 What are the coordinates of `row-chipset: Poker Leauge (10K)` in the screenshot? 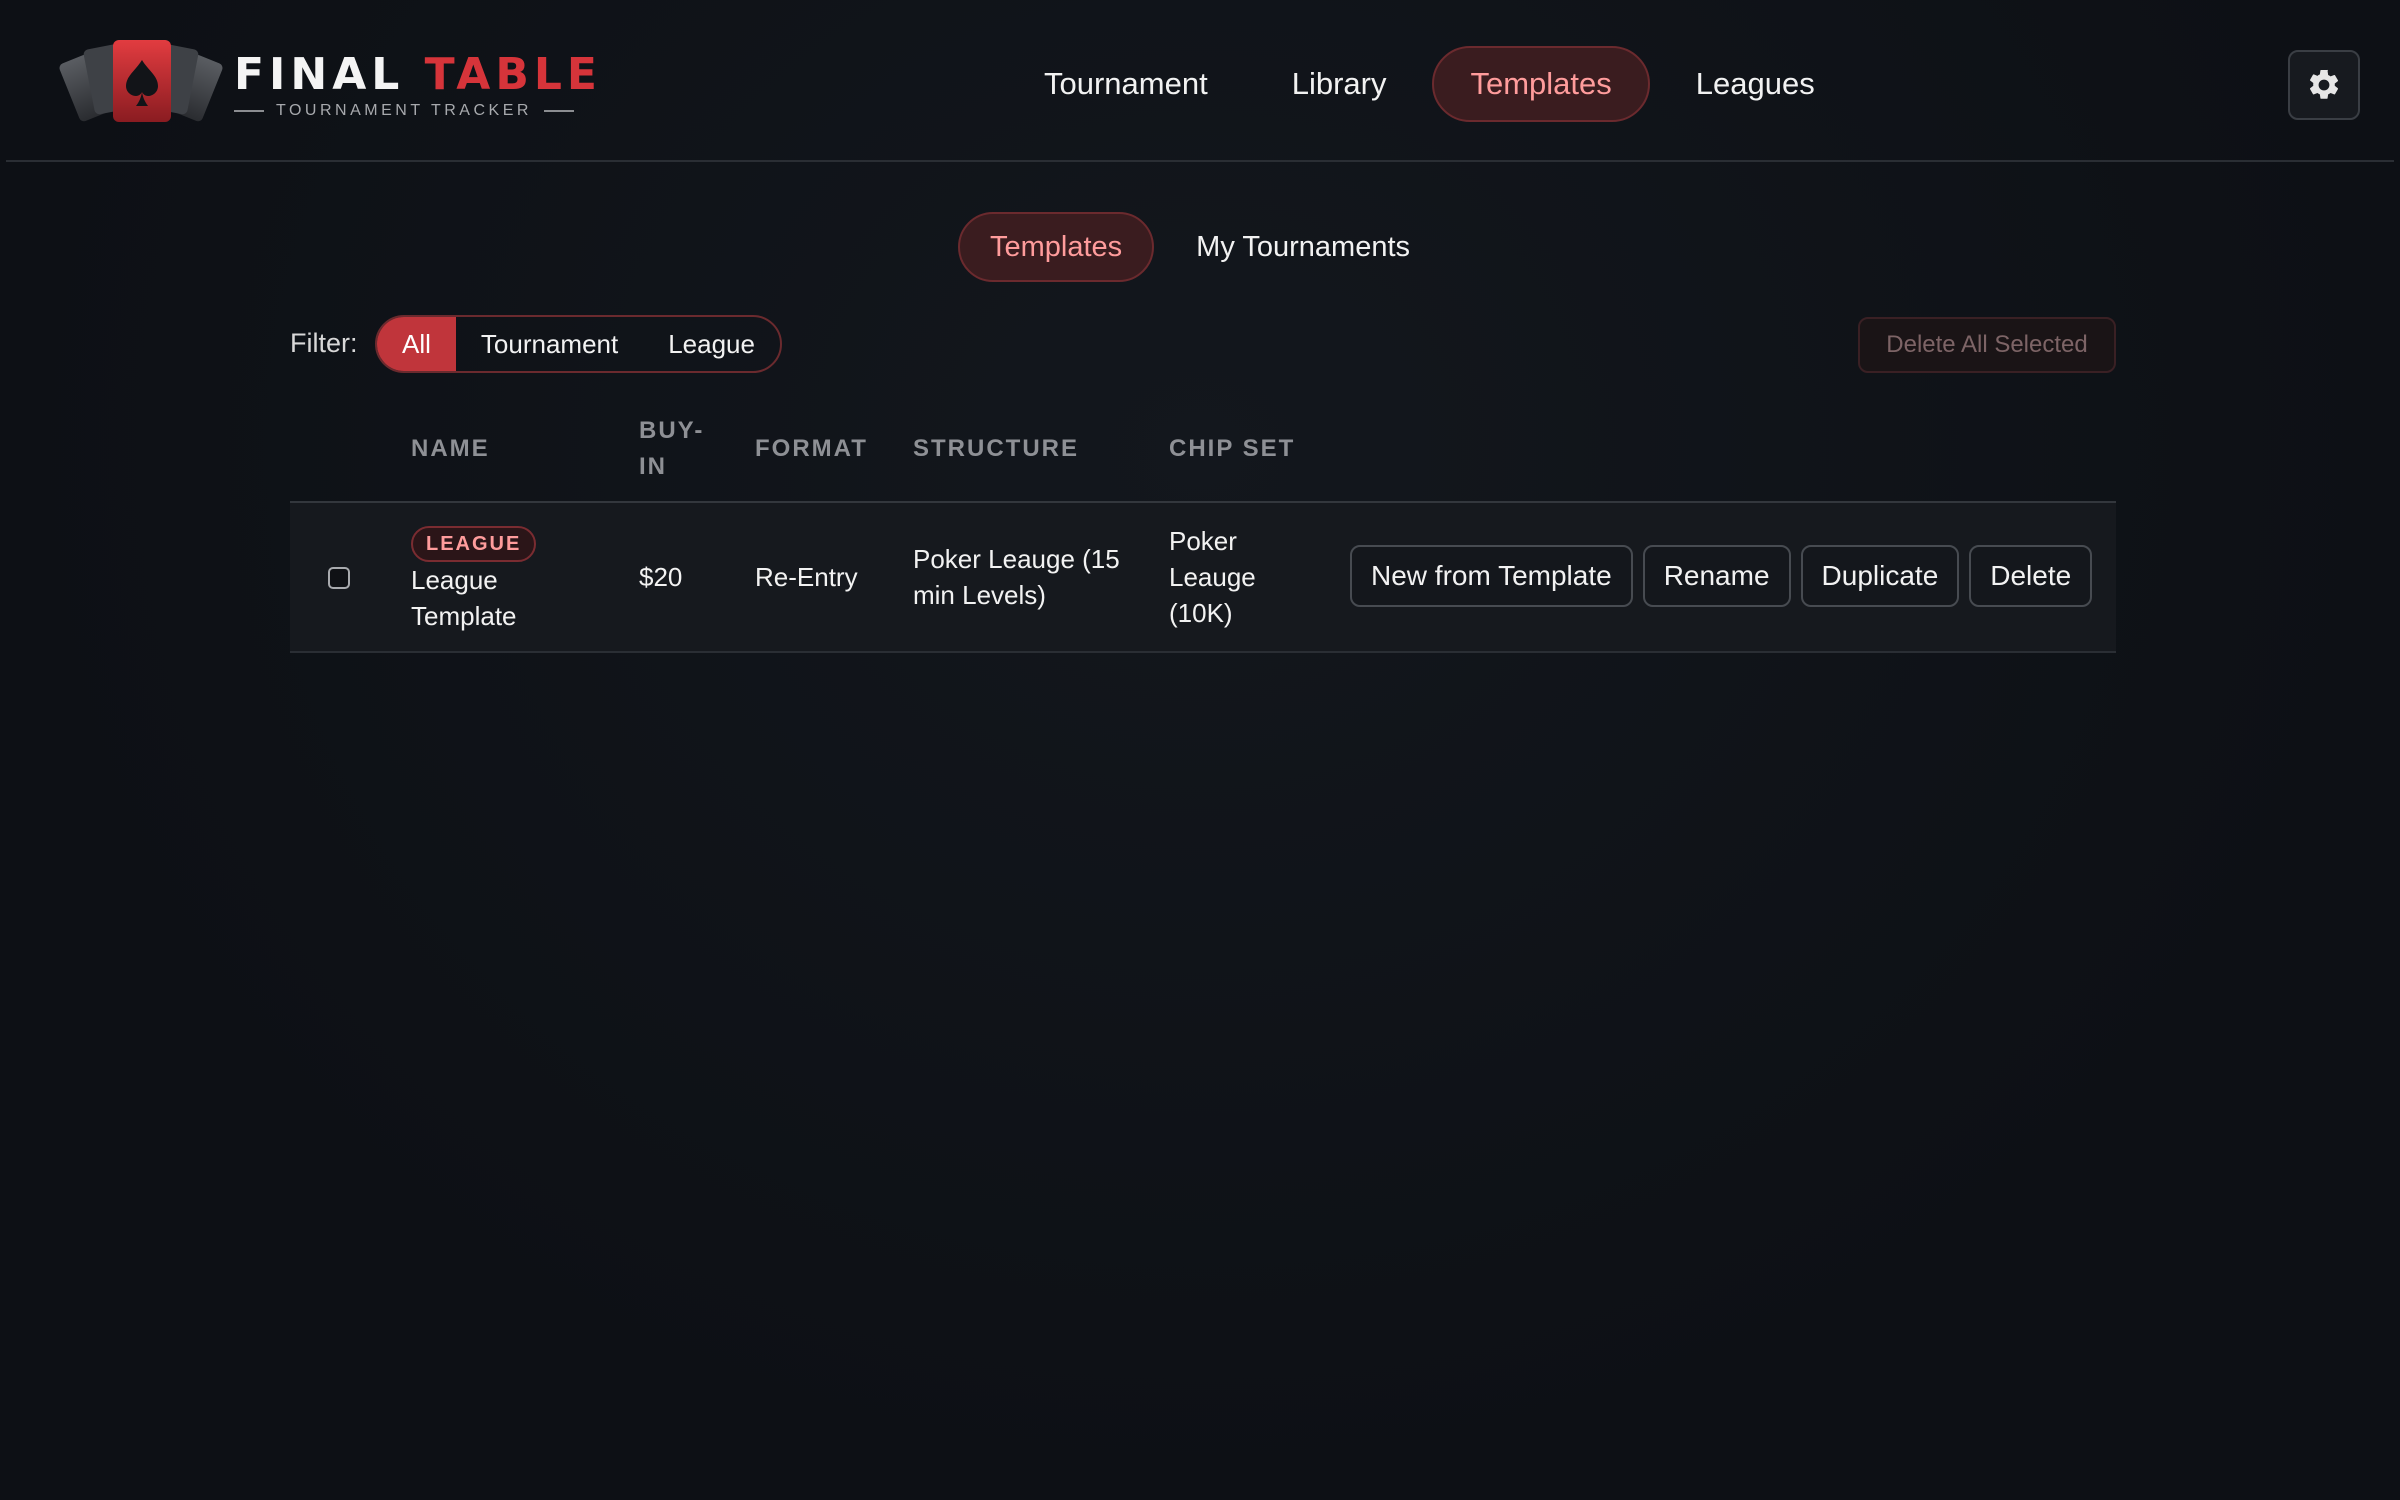 It's located at (1212, 577).